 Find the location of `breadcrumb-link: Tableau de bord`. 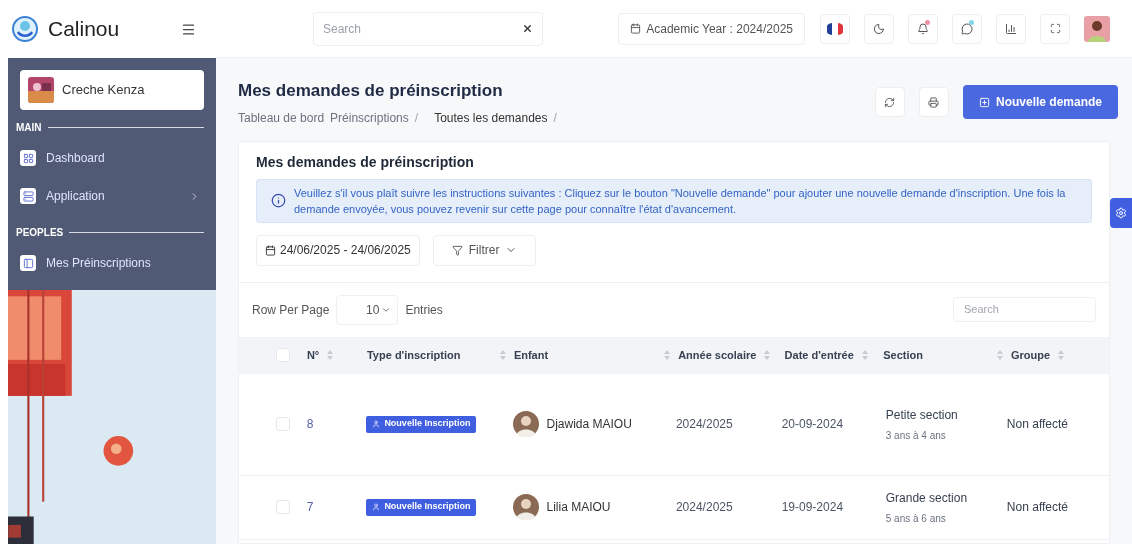

breadcrumb-link: Tableau de bord is located at coordinates (281, 117).